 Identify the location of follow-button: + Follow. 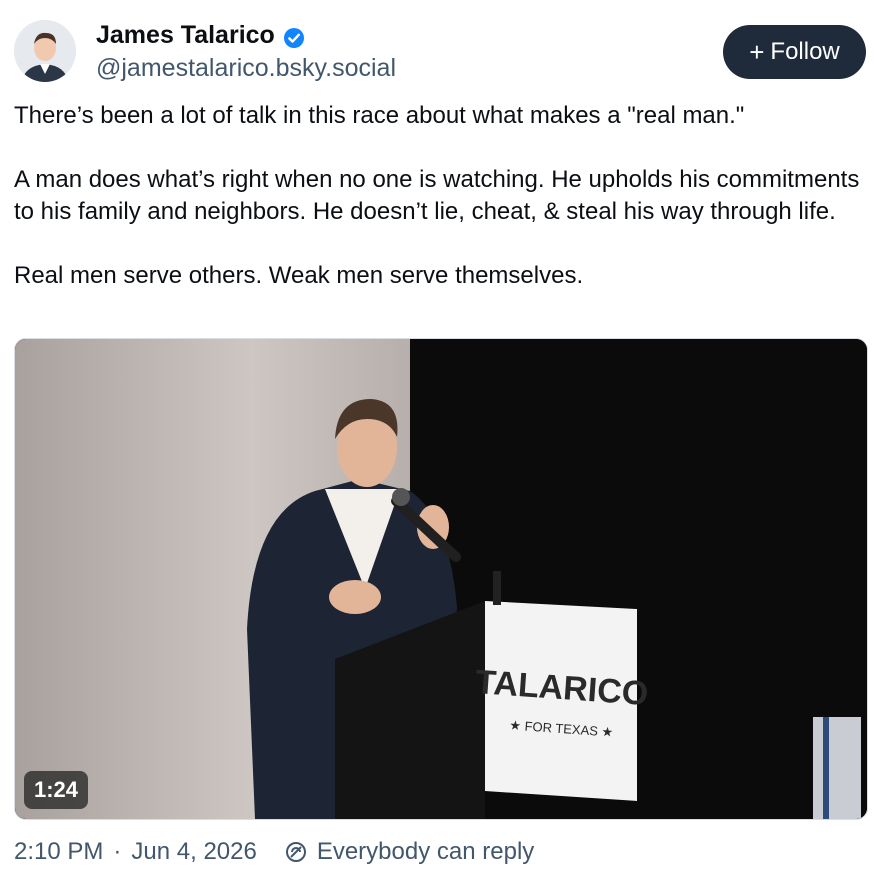
(794, 52).